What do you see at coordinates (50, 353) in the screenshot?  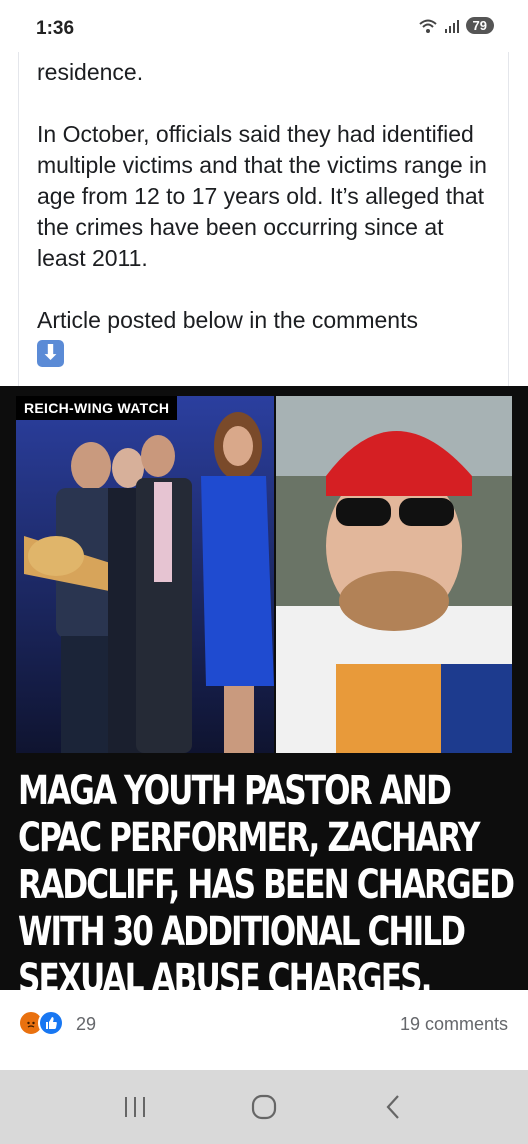 I see `down-arrow-icon: ⬇` at bounding box center [50, 353].